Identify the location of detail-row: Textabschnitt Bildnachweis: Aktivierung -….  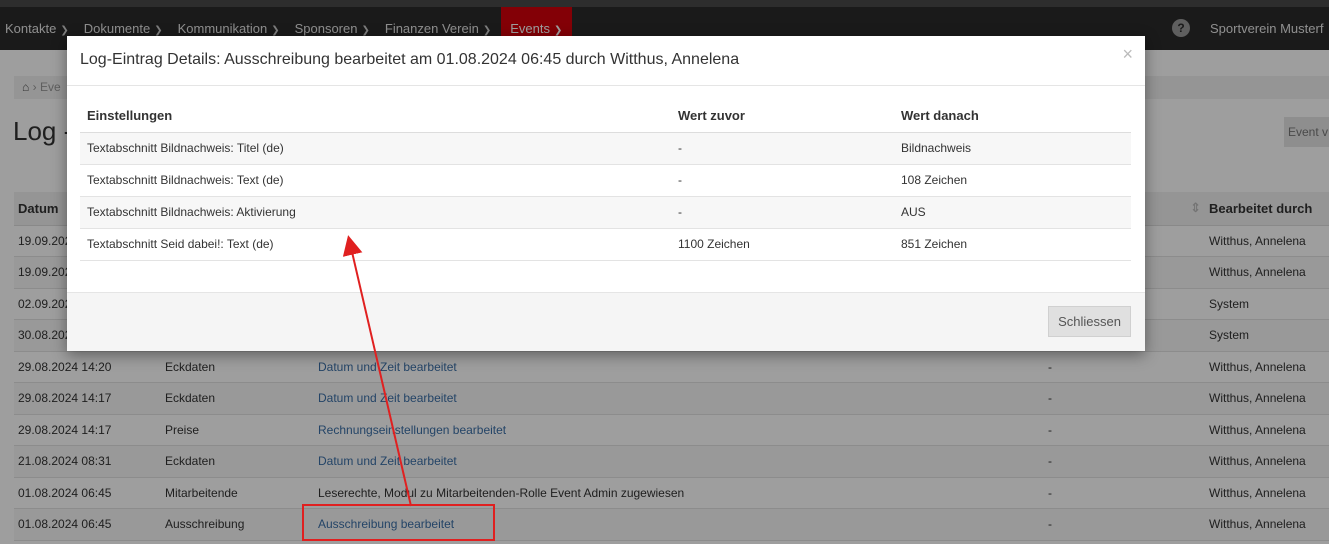
(605, 212).